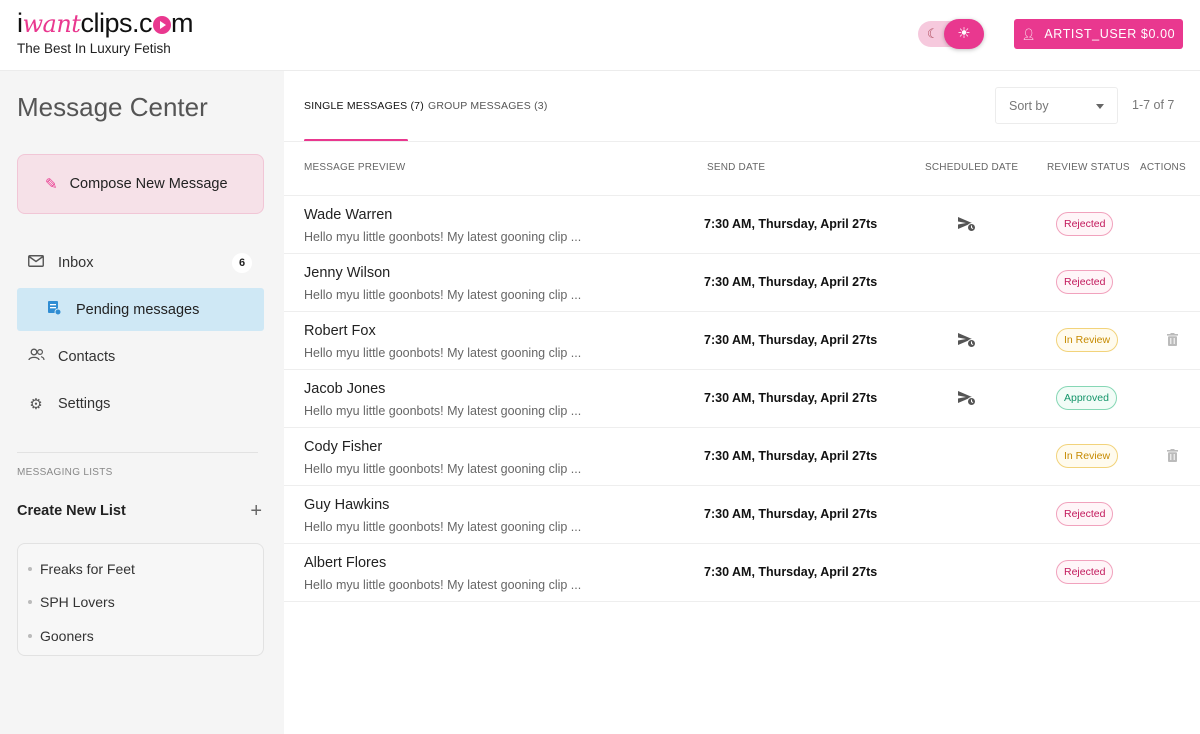 Image resolution: width=1200 pixels, height=734 pixels. I want to click on messaging-lists-heading: MESSAGING LISTS, so click(65, 472).